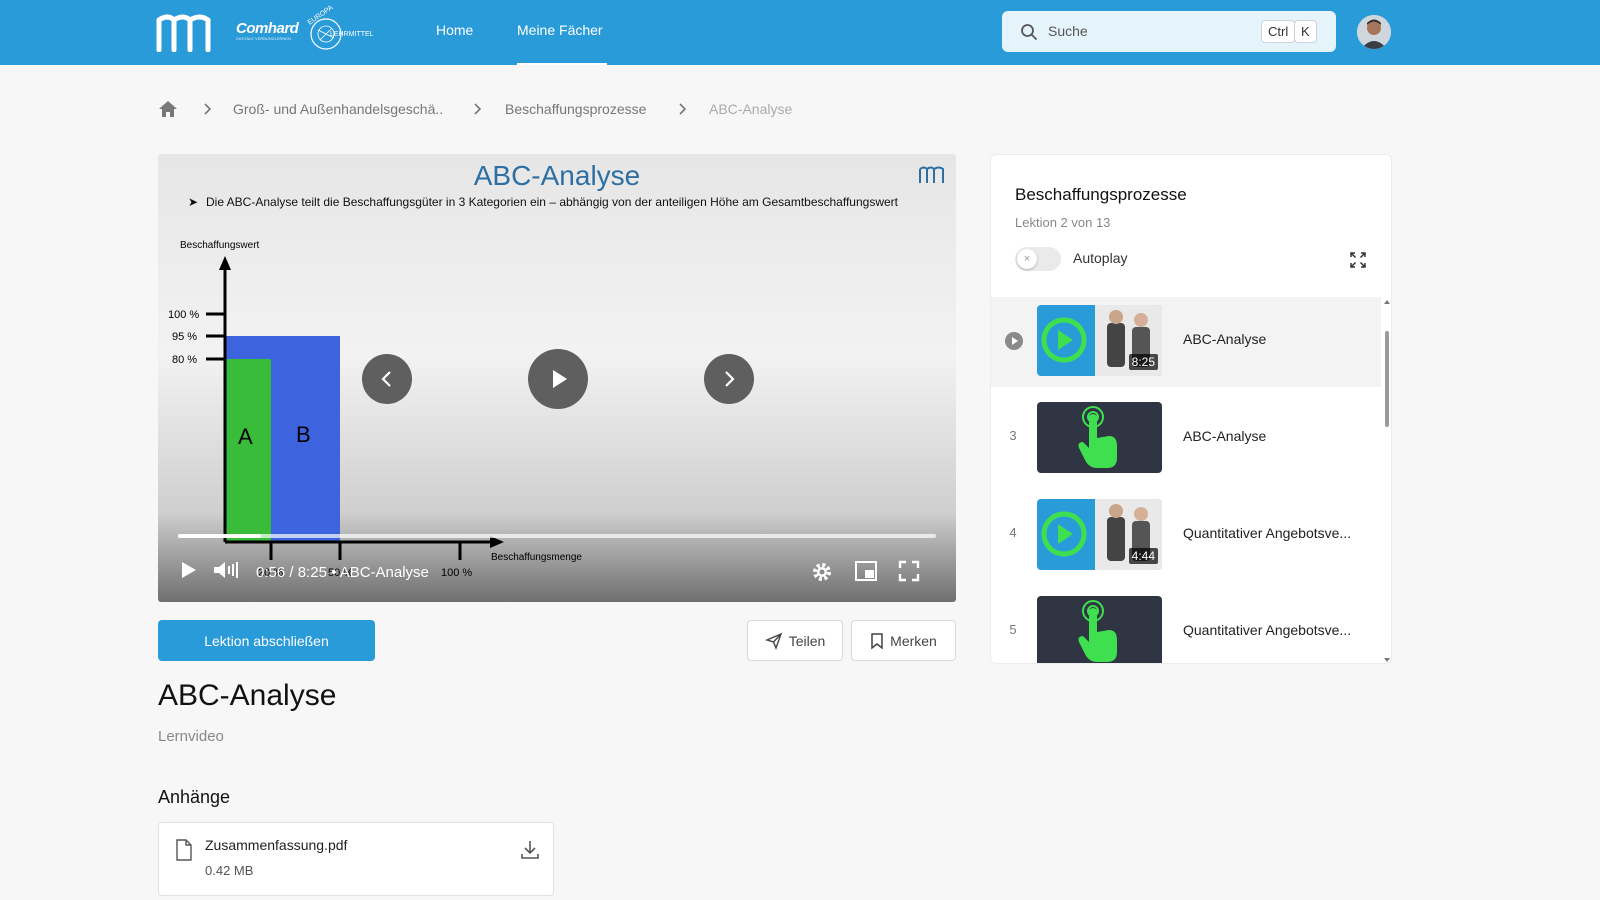 The height and width of the screenshot is (900, 1600). What do you see at coordinates (194, 797) in the screenshot?
I see `attachments-heading: Anhänge` at bounding box center [194, 797].